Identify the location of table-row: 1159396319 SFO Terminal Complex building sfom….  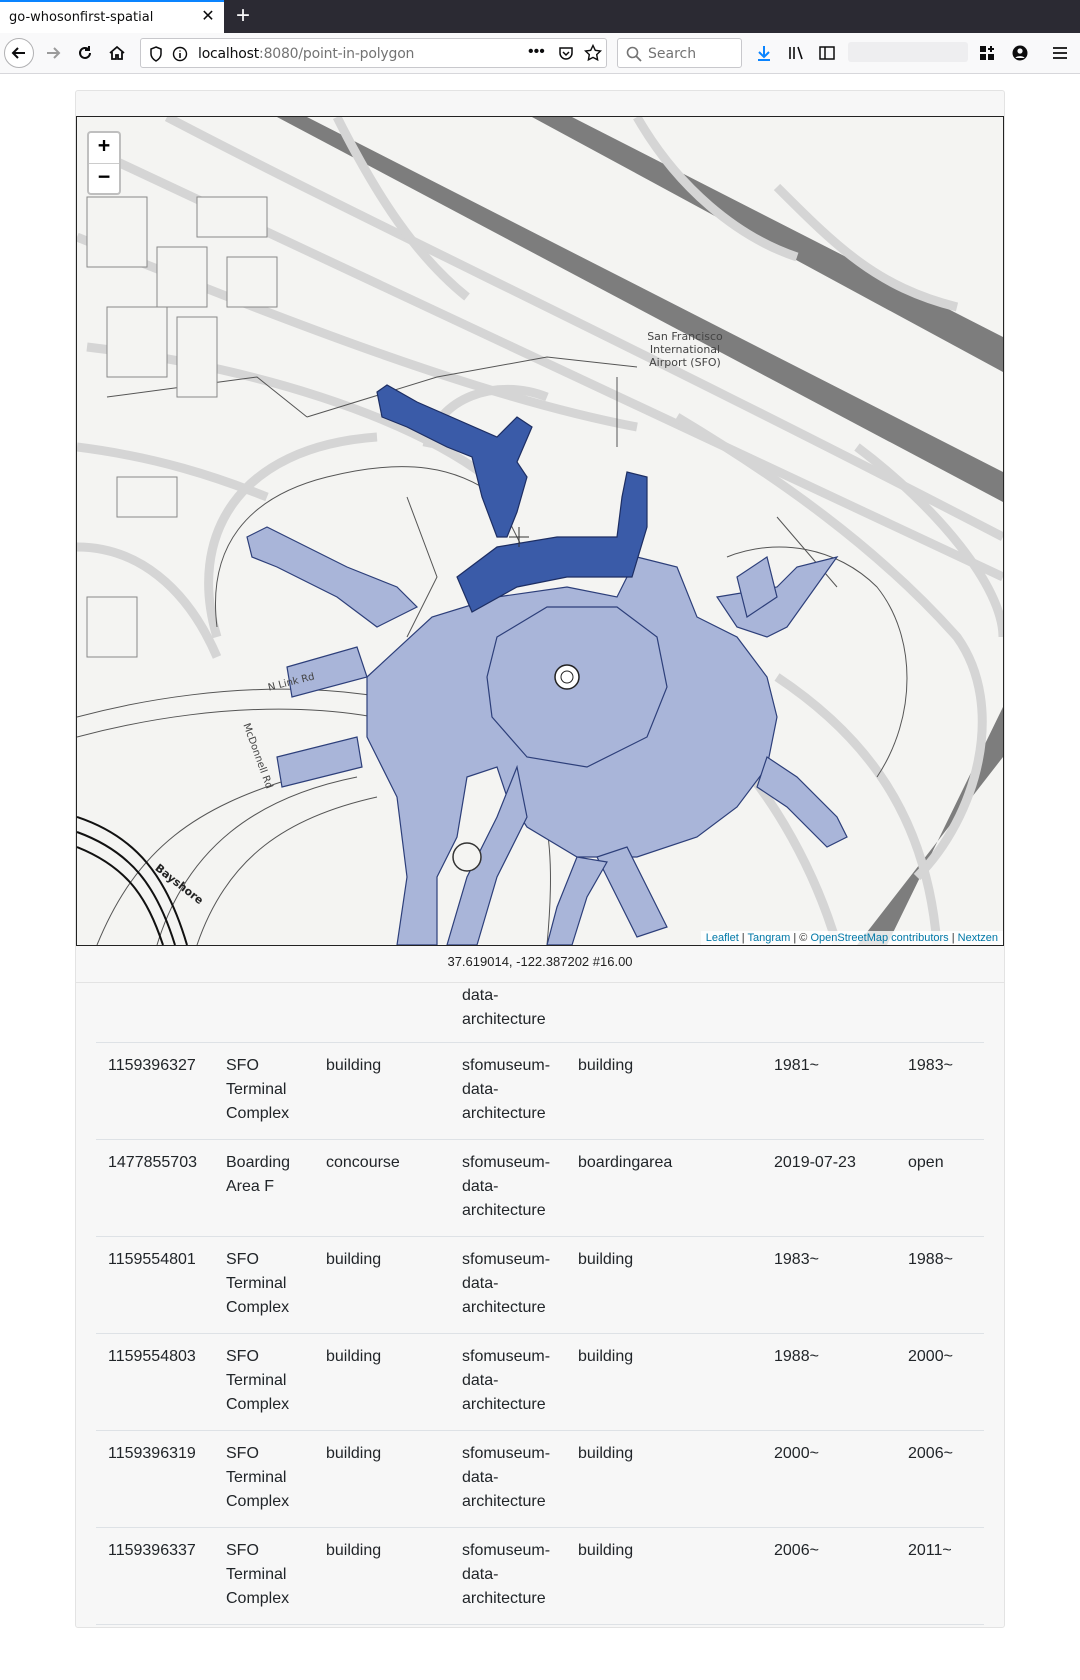
(540, 1479).